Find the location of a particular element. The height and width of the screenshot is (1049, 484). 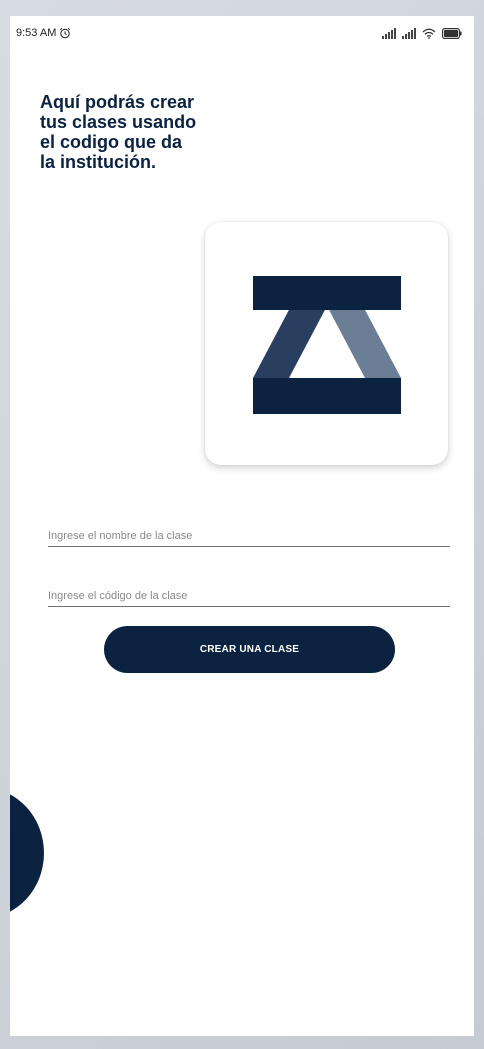

headline-line-3: el codigo que da is located at coordinates (111, 142).